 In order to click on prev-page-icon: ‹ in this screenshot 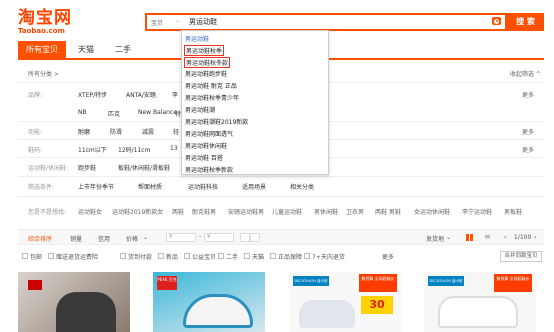, I will do `click(505, 237)`.